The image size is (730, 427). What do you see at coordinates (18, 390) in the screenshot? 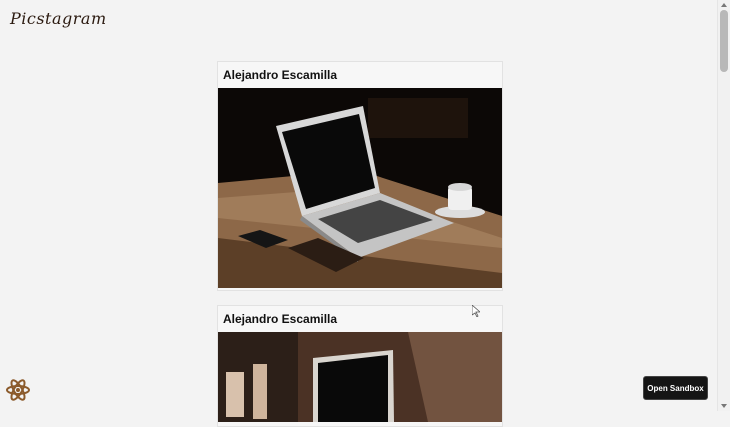
I see `codesandbox-logo-icon` at bounding box center [18, 390].